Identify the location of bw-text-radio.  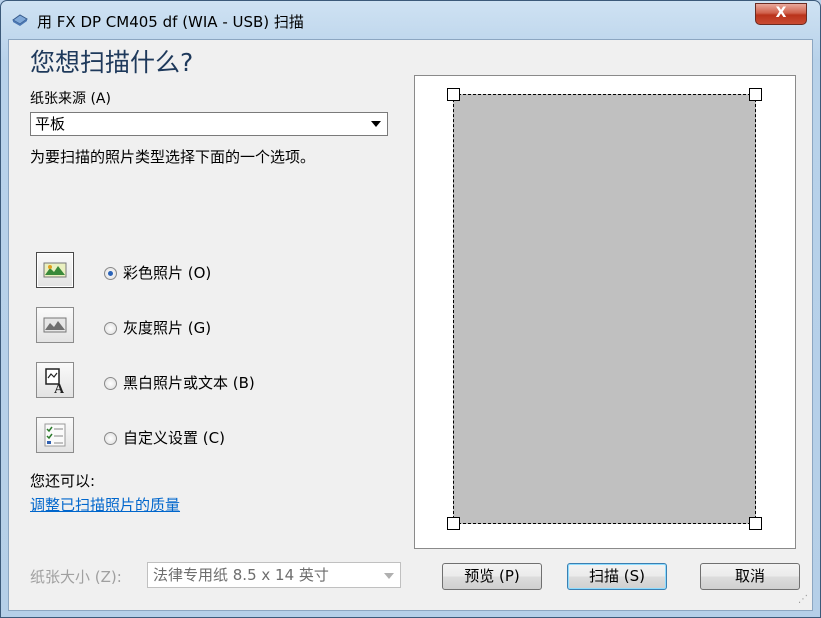
(110, 383).